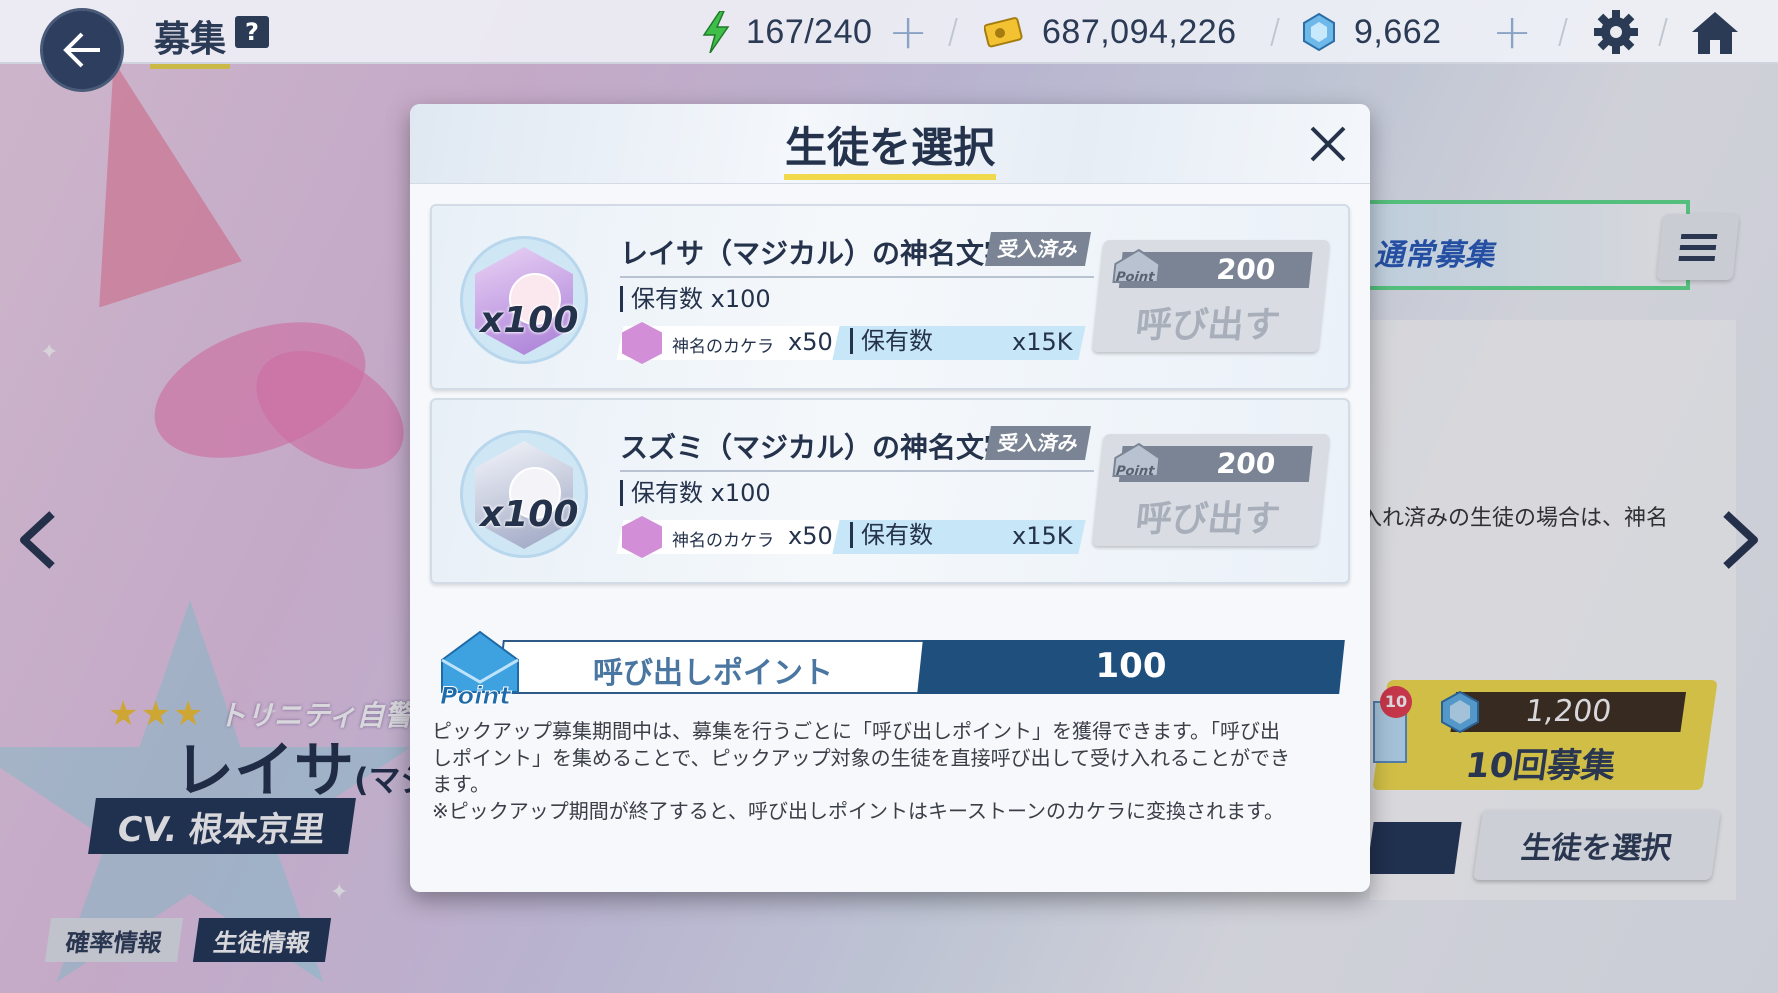  Describe the element at coordinates (1512, 32) in the screenshot. I see `add-gems-button: +` at that location.